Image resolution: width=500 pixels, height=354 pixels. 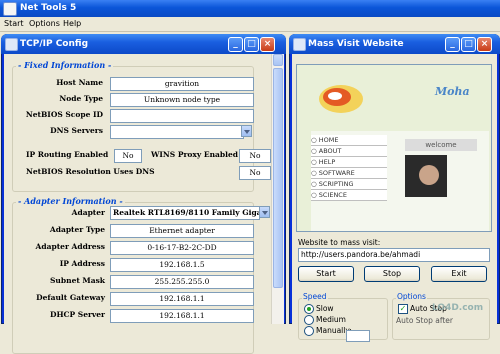 What do you see at coordinates (182, 282) in the screenshot?
I see `subnet-mask-field: 255.255.255.0` at bounding box center [182, 282].